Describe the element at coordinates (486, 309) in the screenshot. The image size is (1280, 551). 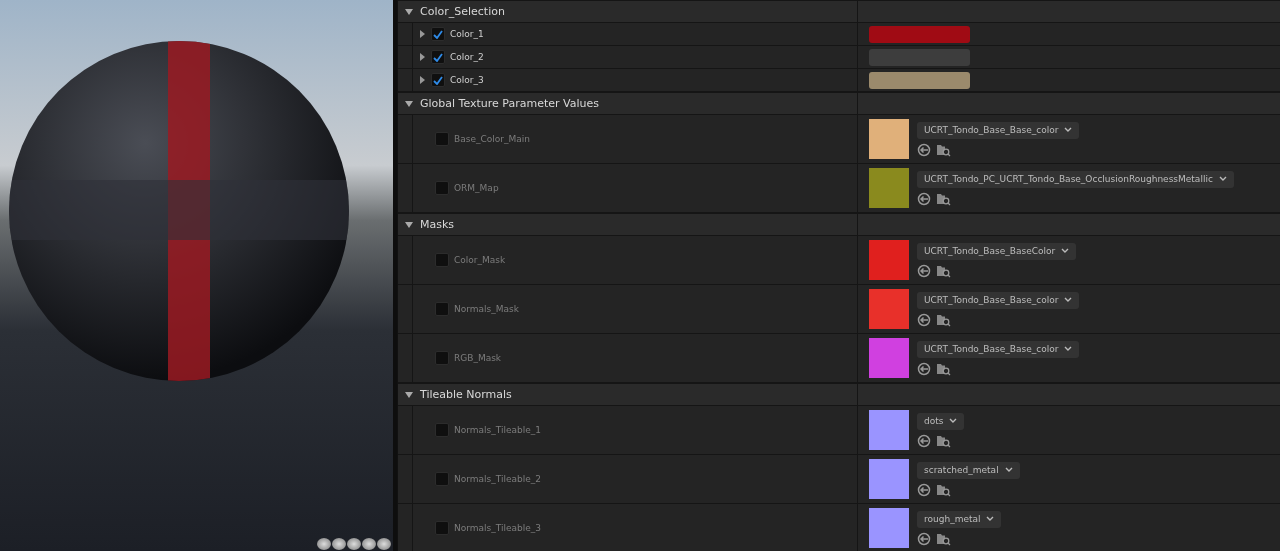
I see `parameter-name: Normals_Mask` at that location.